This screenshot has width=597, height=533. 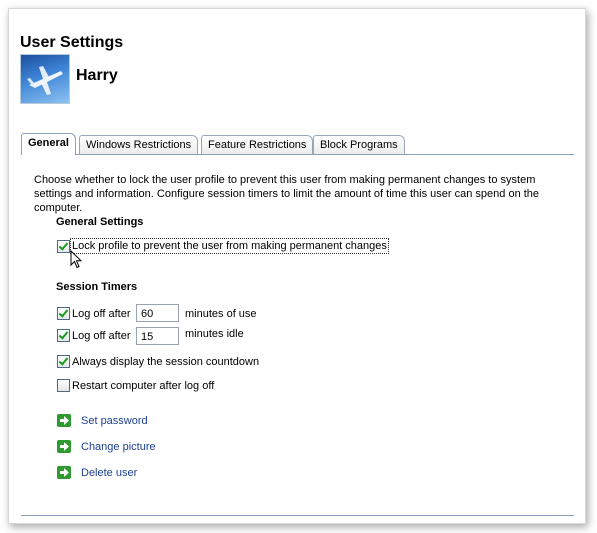 What do you see at coordinates (101, 314) in the screenshot?
I see `logoff-use-label: Log off after` at bounding box center [101, 314].